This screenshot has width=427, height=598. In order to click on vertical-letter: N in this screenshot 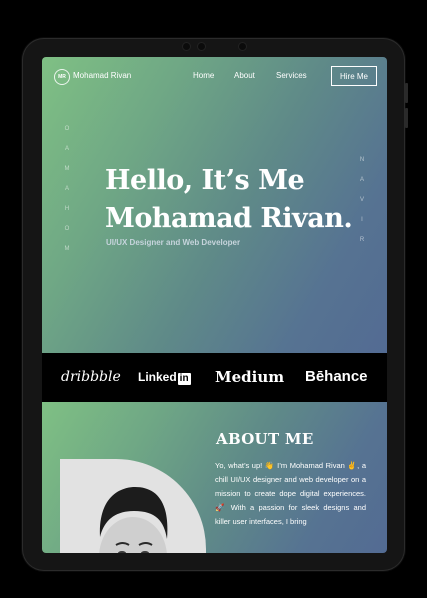, I will do `click(362, 160)`.